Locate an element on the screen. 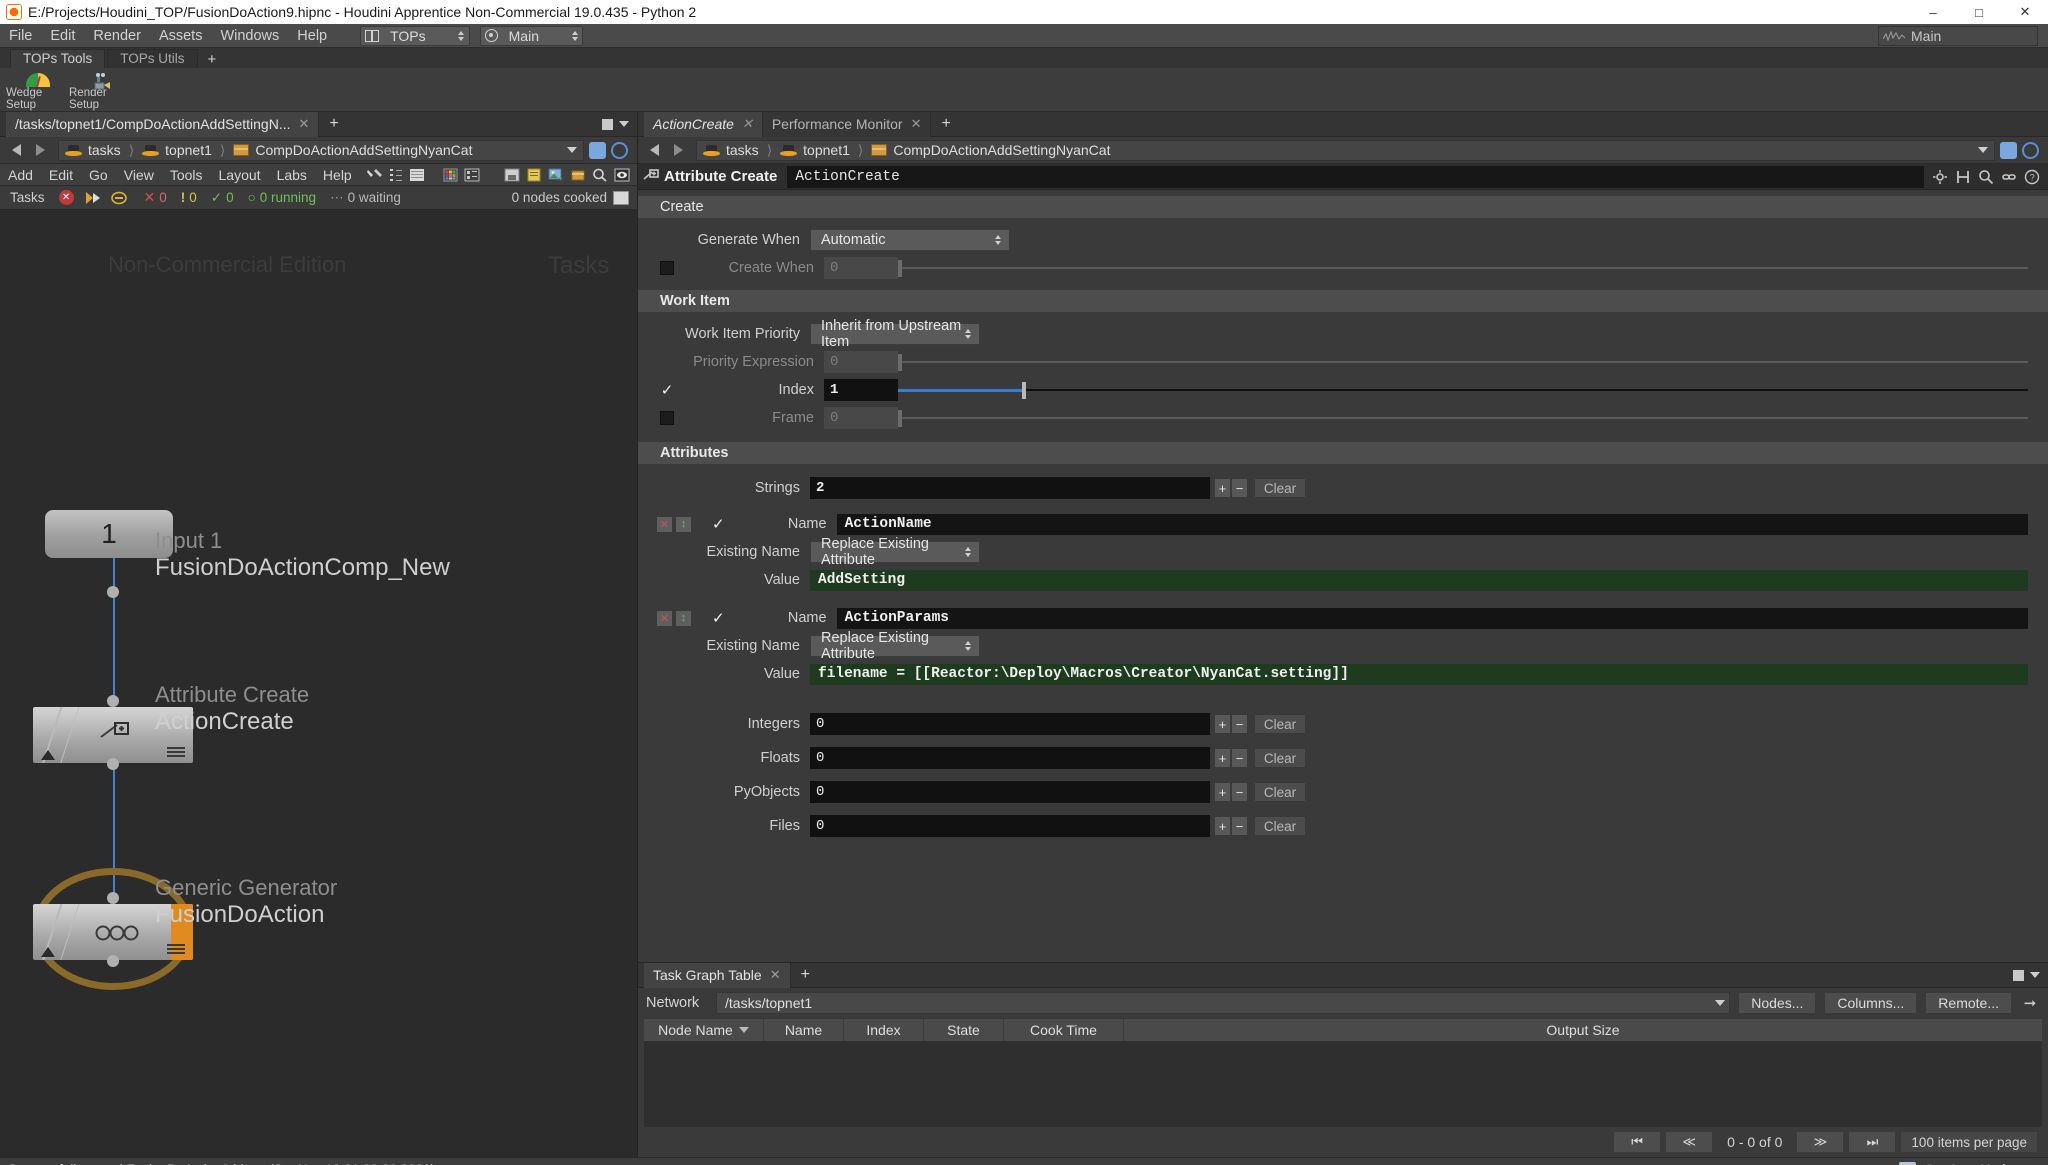 The height and width of the screenshot is (1165, 2048). menu-edit: Edit is located at coordinates (62, 36).